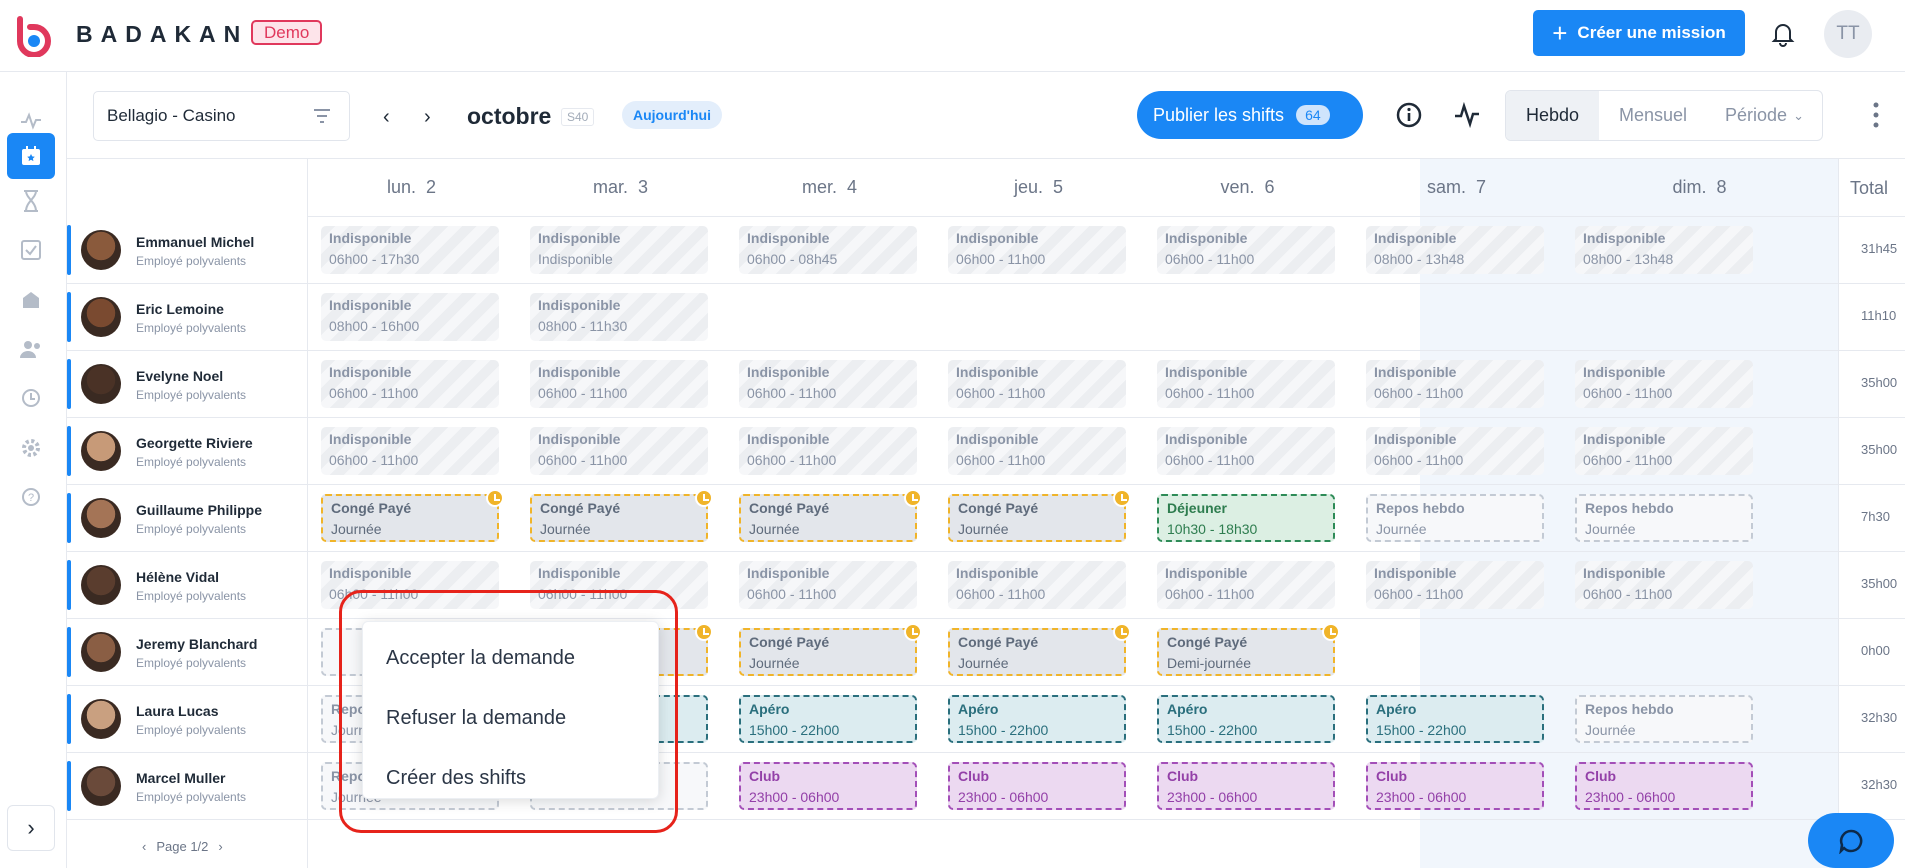 The height and width of the screenshot is (868, 1905). I want to click on site-selector: Bellagio - Casino, so click(221, 116).